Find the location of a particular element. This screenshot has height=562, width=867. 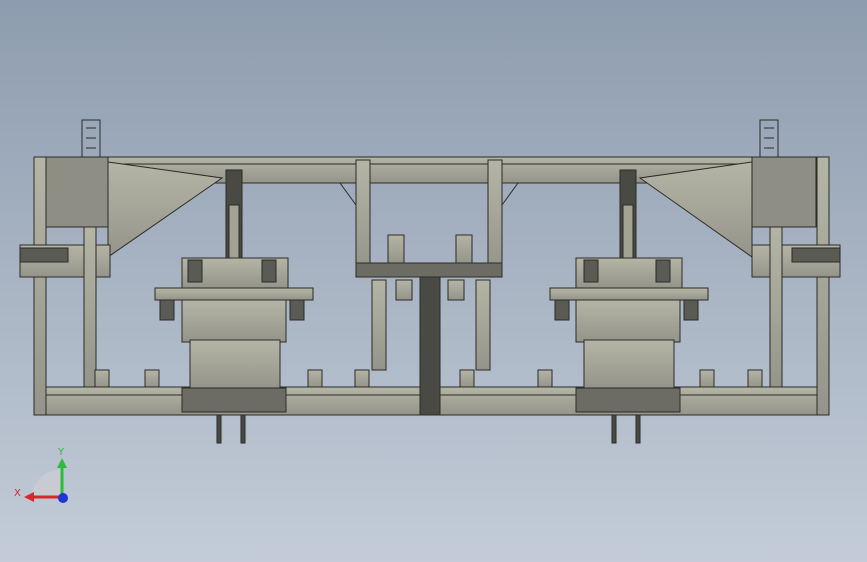

y-axis-head is located at coordinates (62, 463).